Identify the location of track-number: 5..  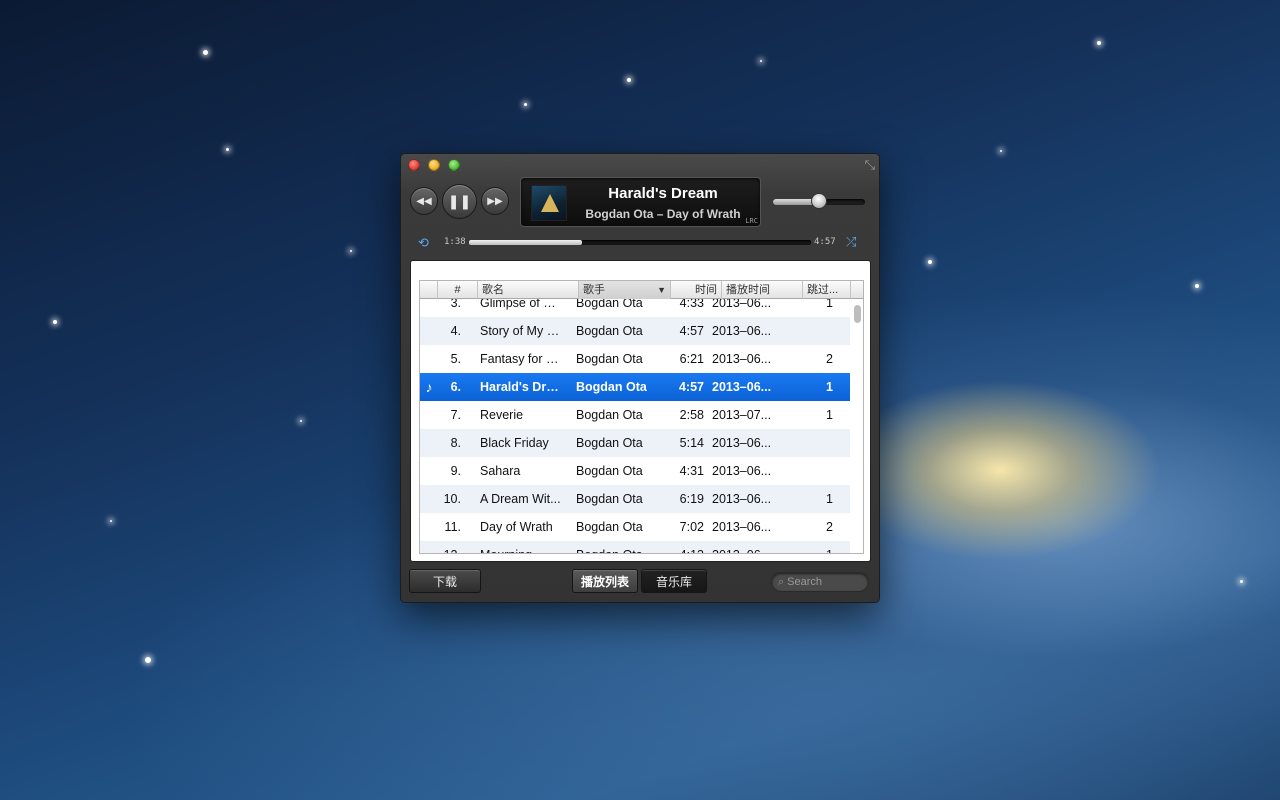
(455, 359).